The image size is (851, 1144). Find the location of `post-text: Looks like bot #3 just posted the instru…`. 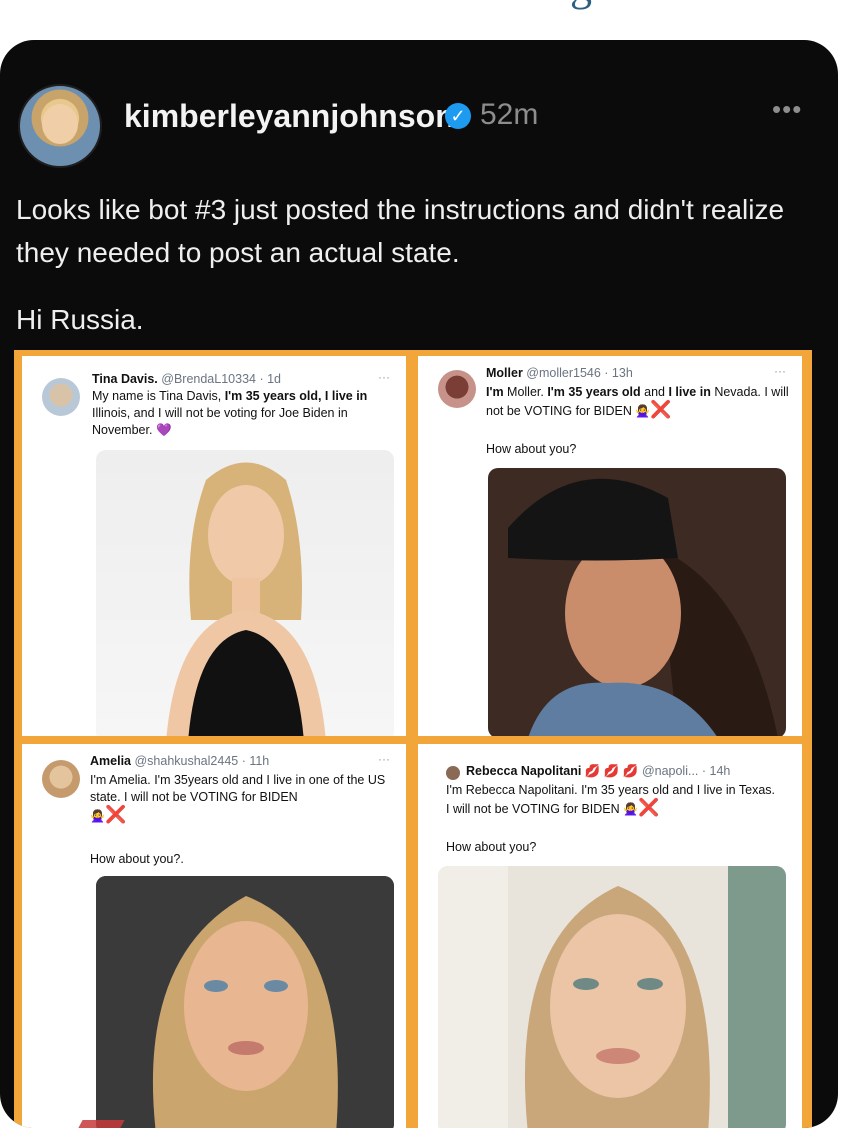

post-text: Looks like bot #3 just posted the instru… is located at coordinates (416, 276).